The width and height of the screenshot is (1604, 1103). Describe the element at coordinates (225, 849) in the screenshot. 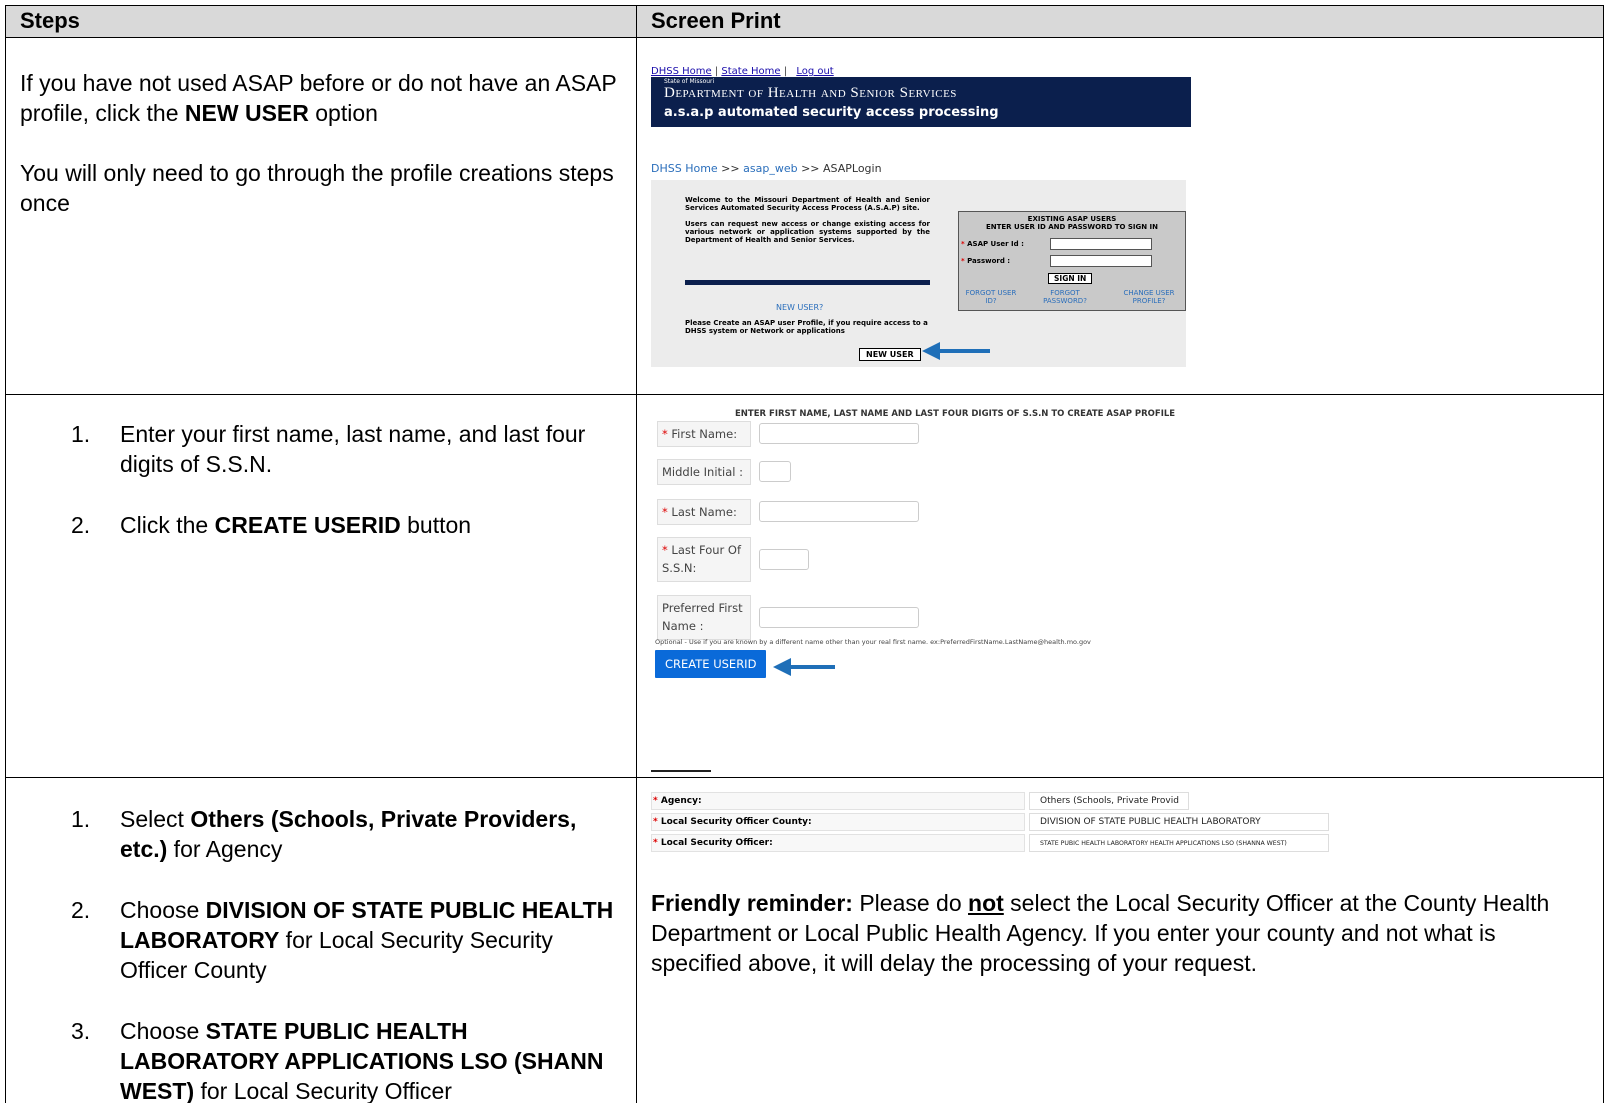

I see `row3-step1-post: for Agency` at that location.